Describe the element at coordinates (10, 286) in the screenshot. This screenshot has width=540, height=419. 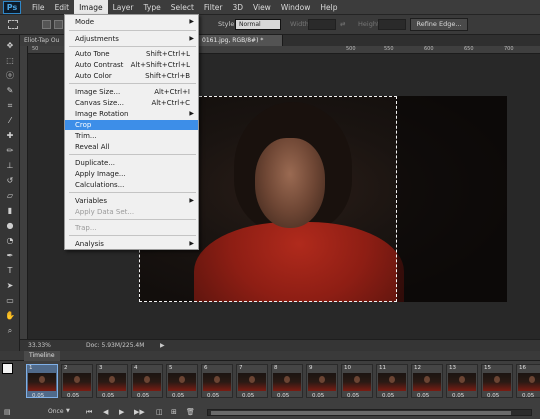
I see `path-select-tool-icon: ➤` at that location.